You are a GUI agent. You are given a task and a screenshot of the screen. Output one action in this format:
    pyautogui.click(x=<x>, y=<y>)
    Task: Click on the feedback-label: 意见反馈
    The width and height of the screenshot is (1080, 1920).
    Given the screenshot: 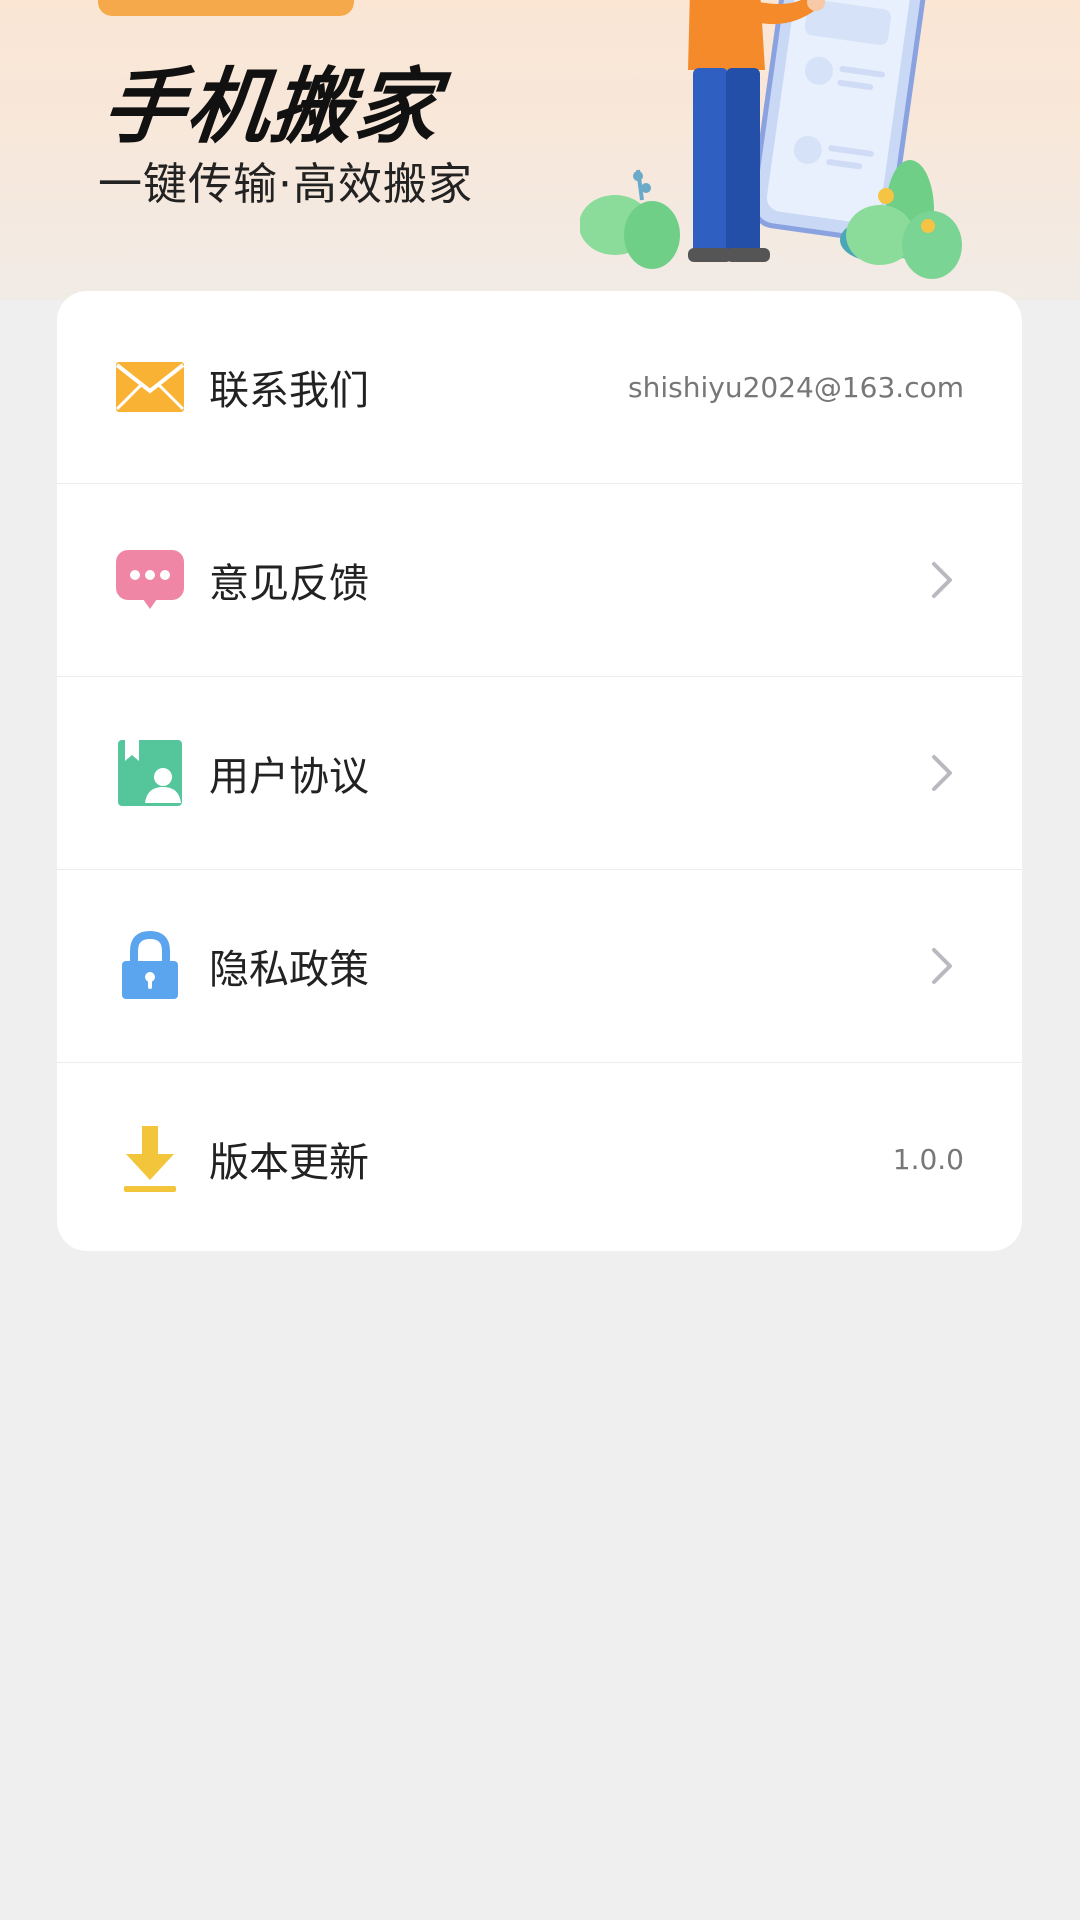 What is the action you would take?
    pyautogui.click(x=289, y=584)
    